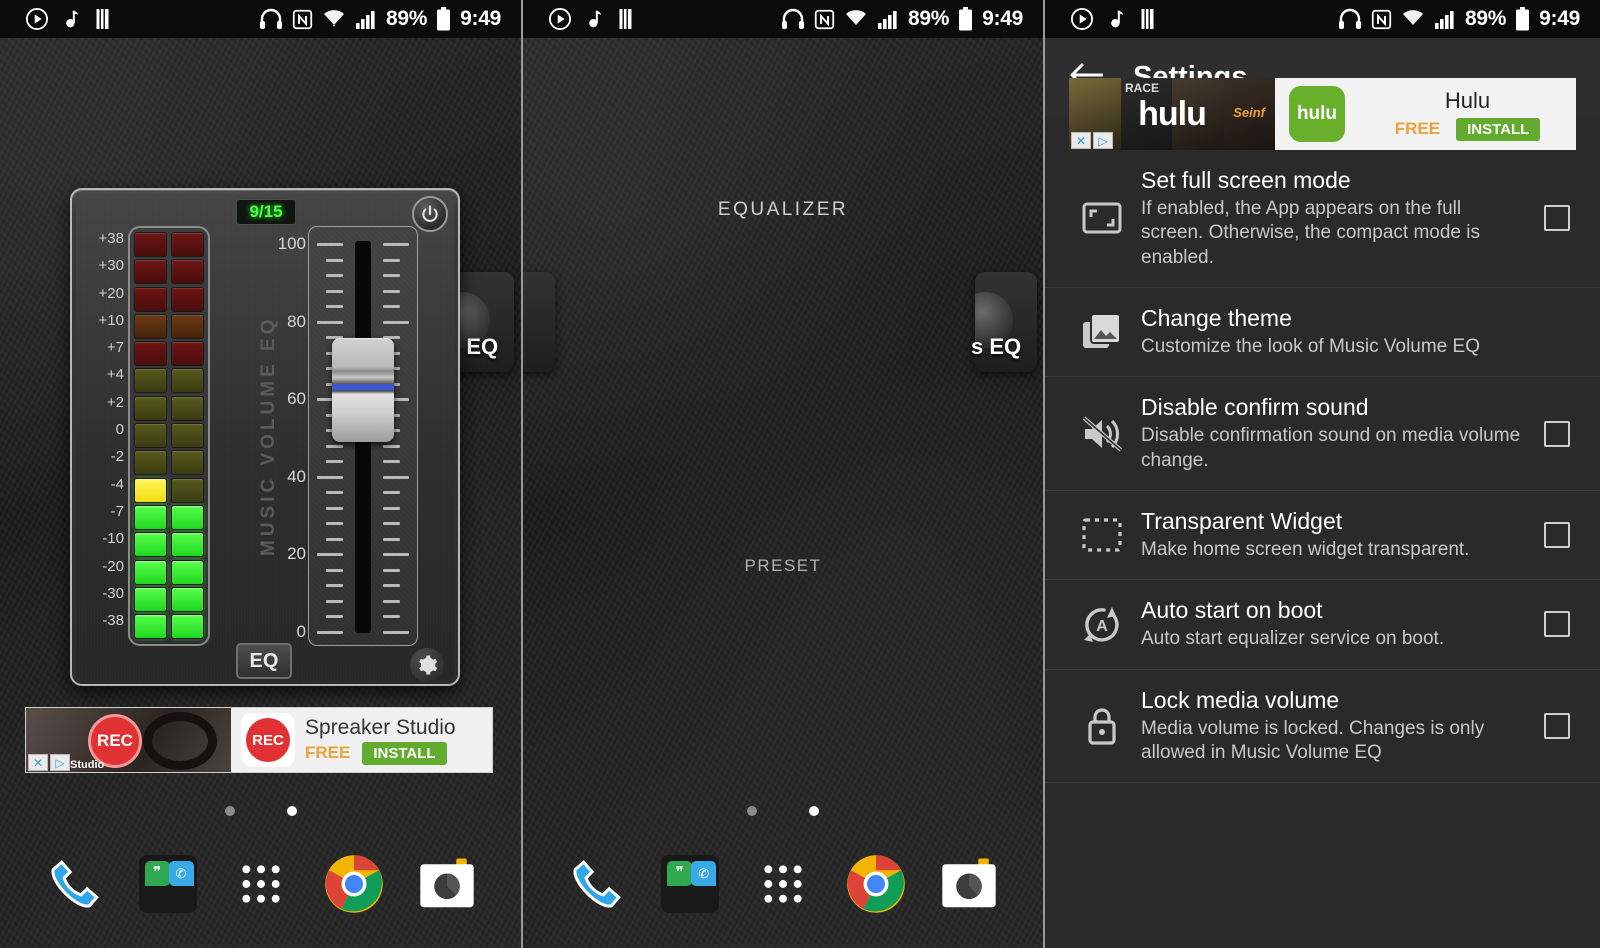 Image resolution: width=1600 pixels, height=948 pixels. What do you see at coordinates (1172, 113) in the screenshot?
I see `hulu-wordmark: hulu` at bounding box center [1172, 113].